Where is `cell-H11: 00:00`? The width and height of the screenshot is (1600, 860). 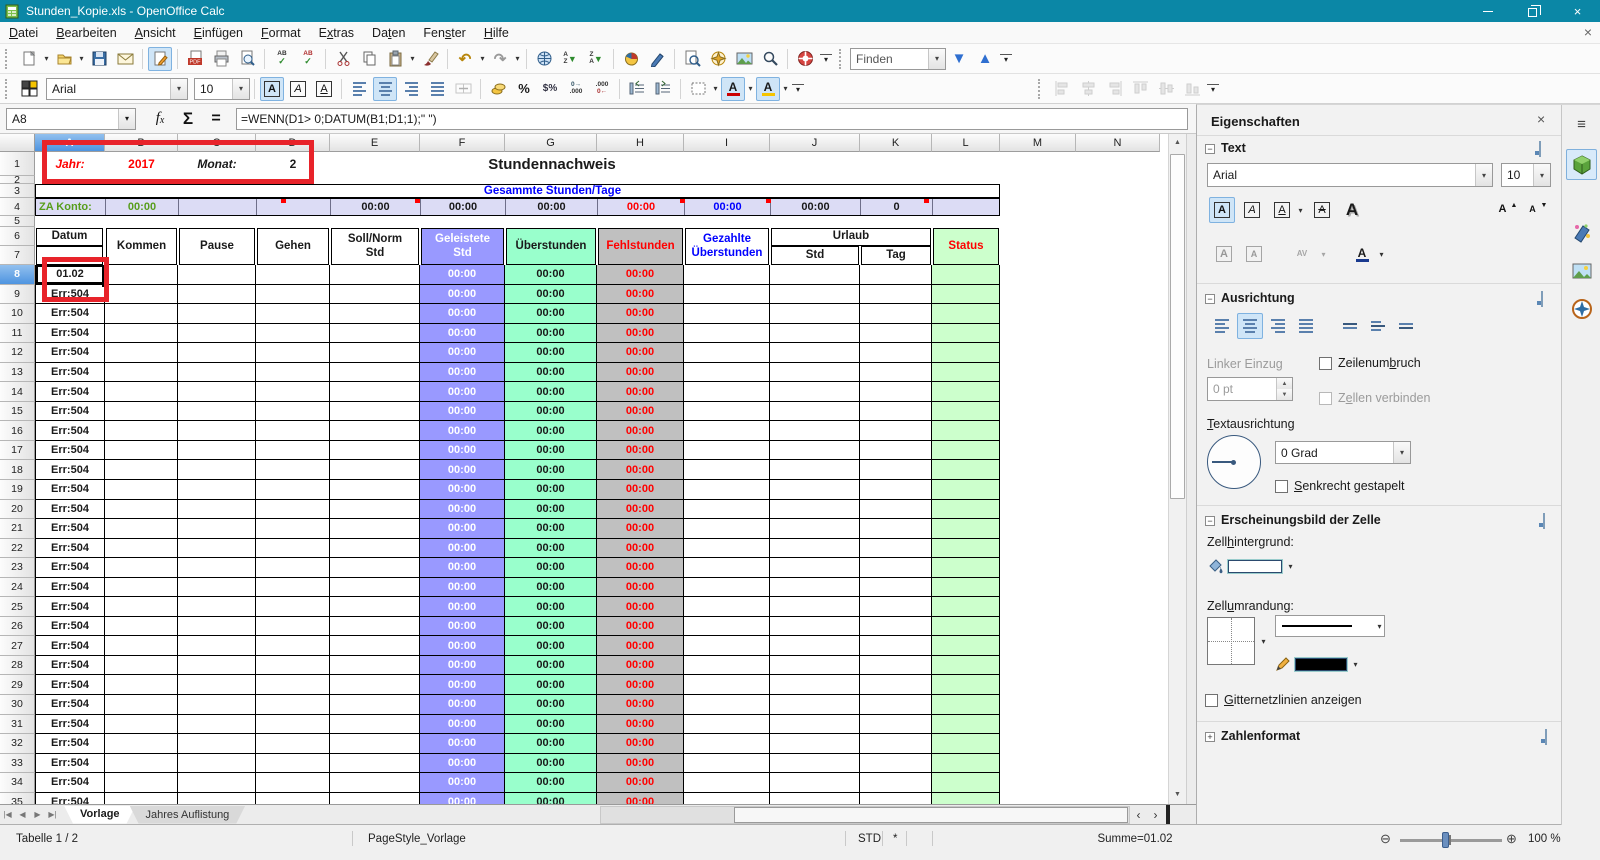
cell-H11: 00:00 is located at coordinates (640, 333).